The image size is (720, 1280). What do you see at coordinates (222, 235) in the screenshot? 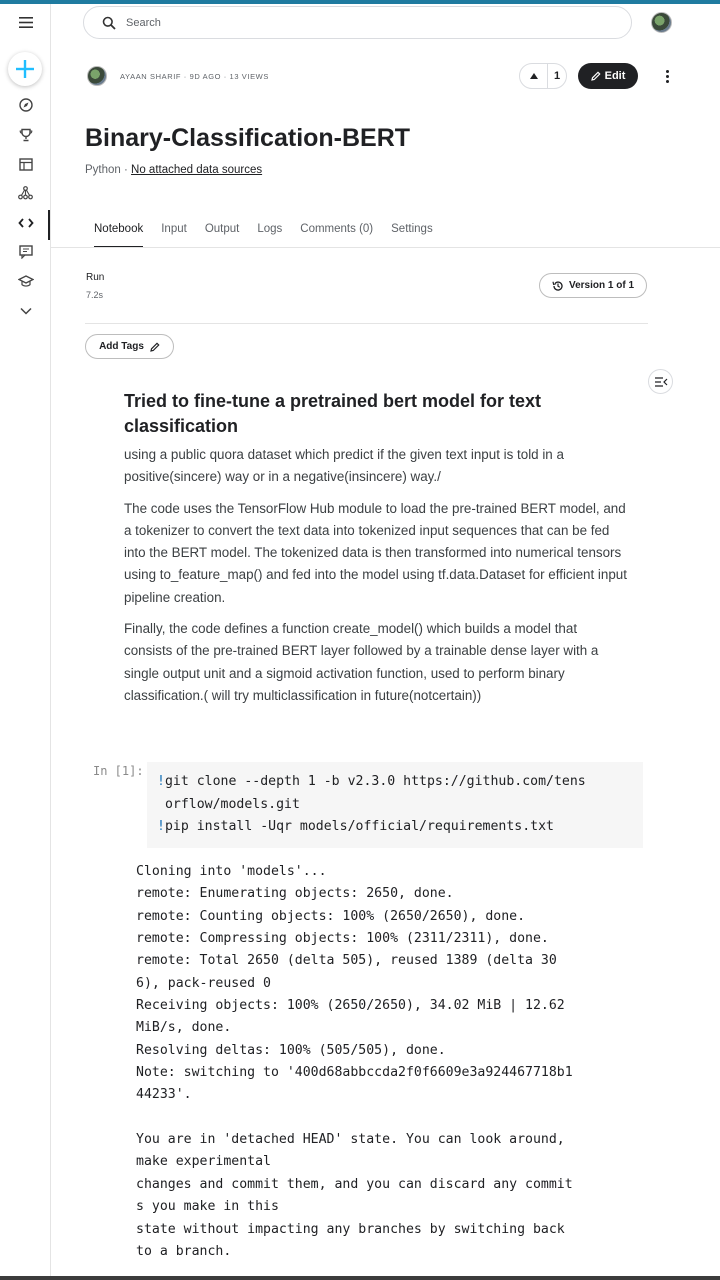
I see `tab-output: Output` at bounding box center [222, 235].